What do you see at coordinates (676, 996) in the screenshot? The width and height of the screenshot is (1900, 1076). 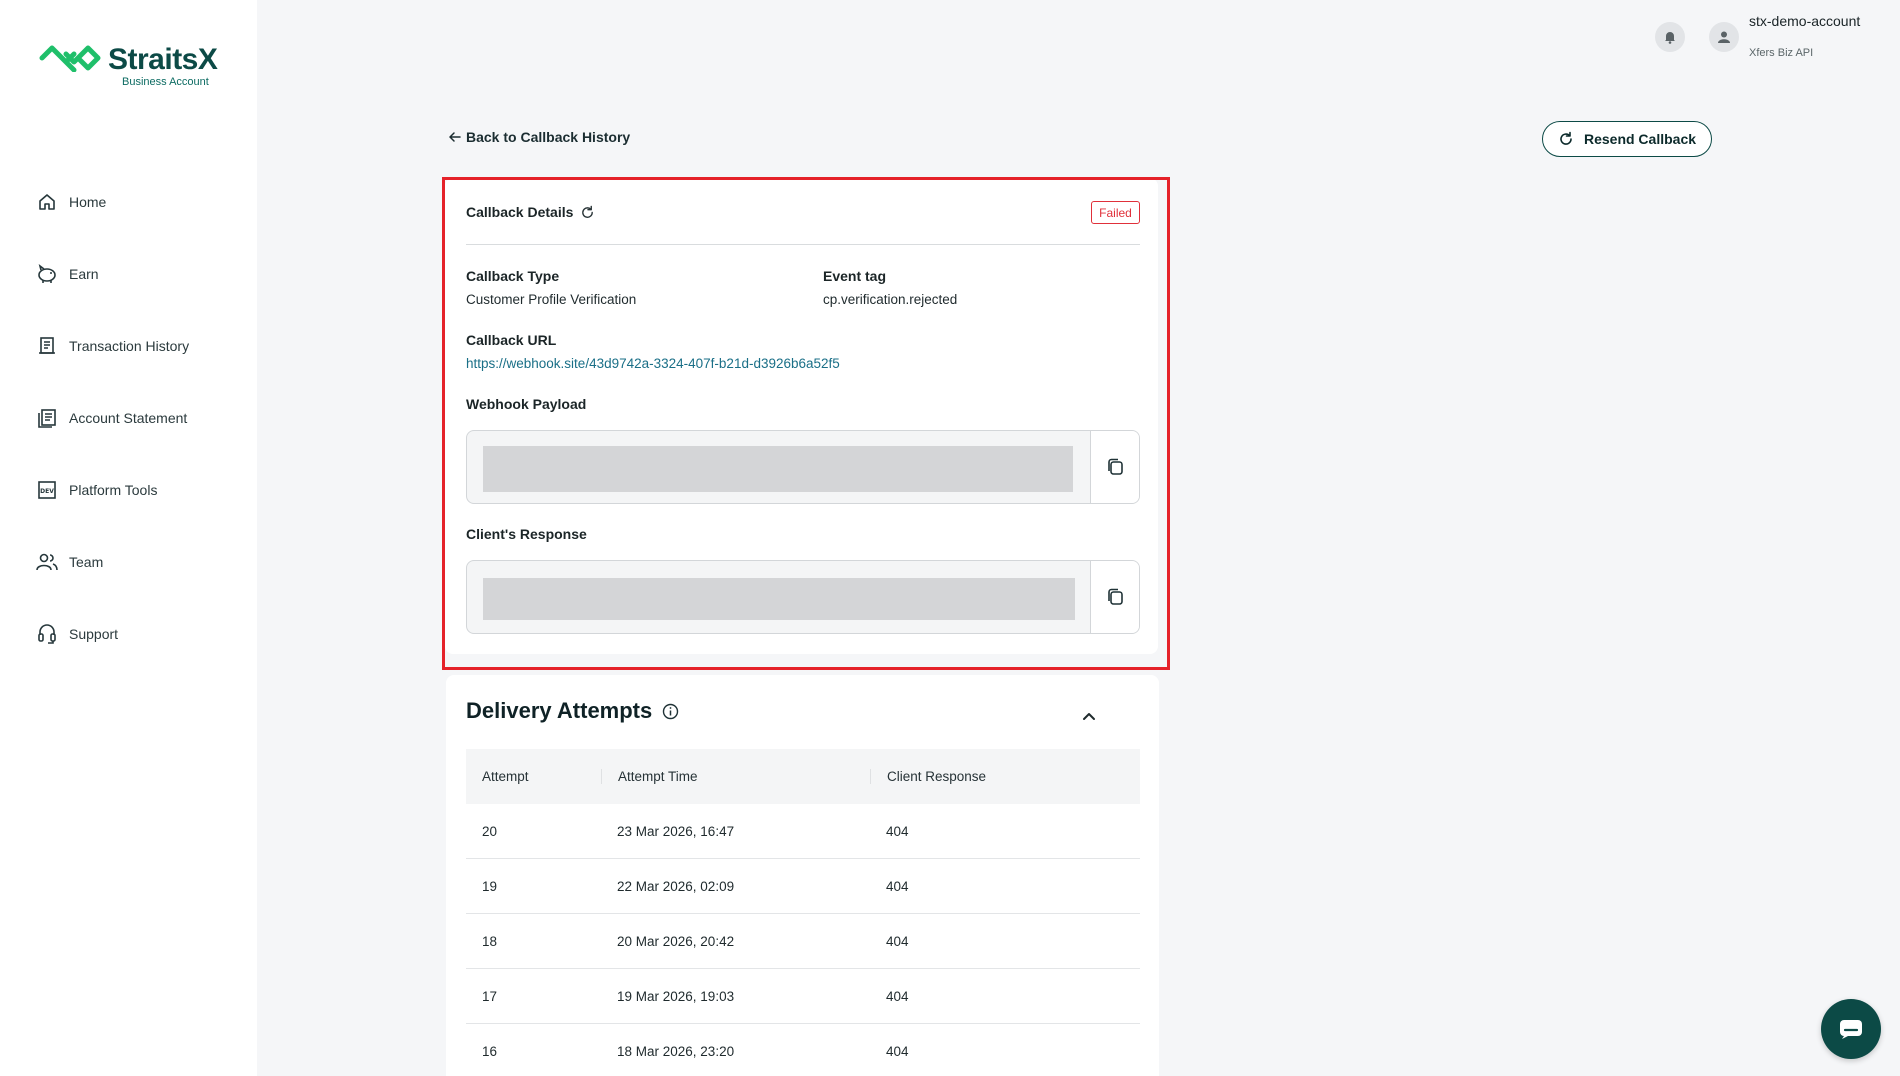 I see `attempt-time-cell: 19 Mar 2026, 19:03` at bounding box center [676, 996].